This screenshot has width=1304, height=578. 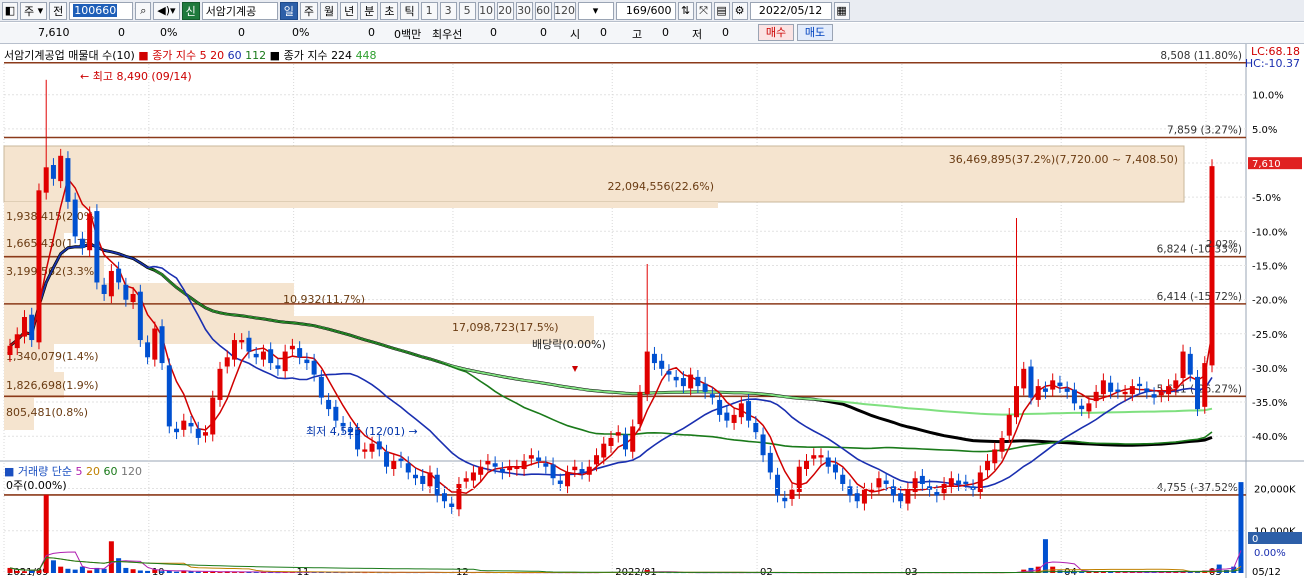 What do you see at coordinates (275, 55) in the screenshot?
I see `legend-ma-color-icon-2: ■` at bounding box center [275, 55].